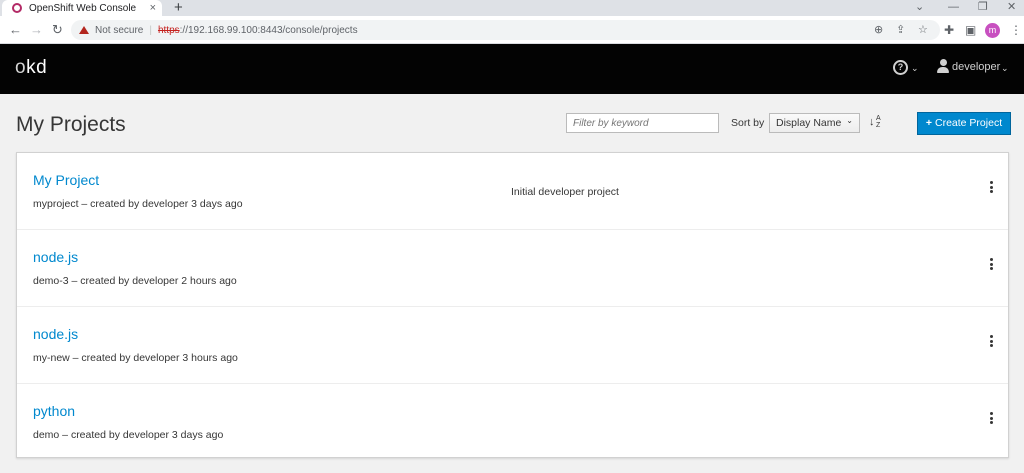 The image size is (1024, 473). I want to click on user-menu: developer, so click(976, 67).